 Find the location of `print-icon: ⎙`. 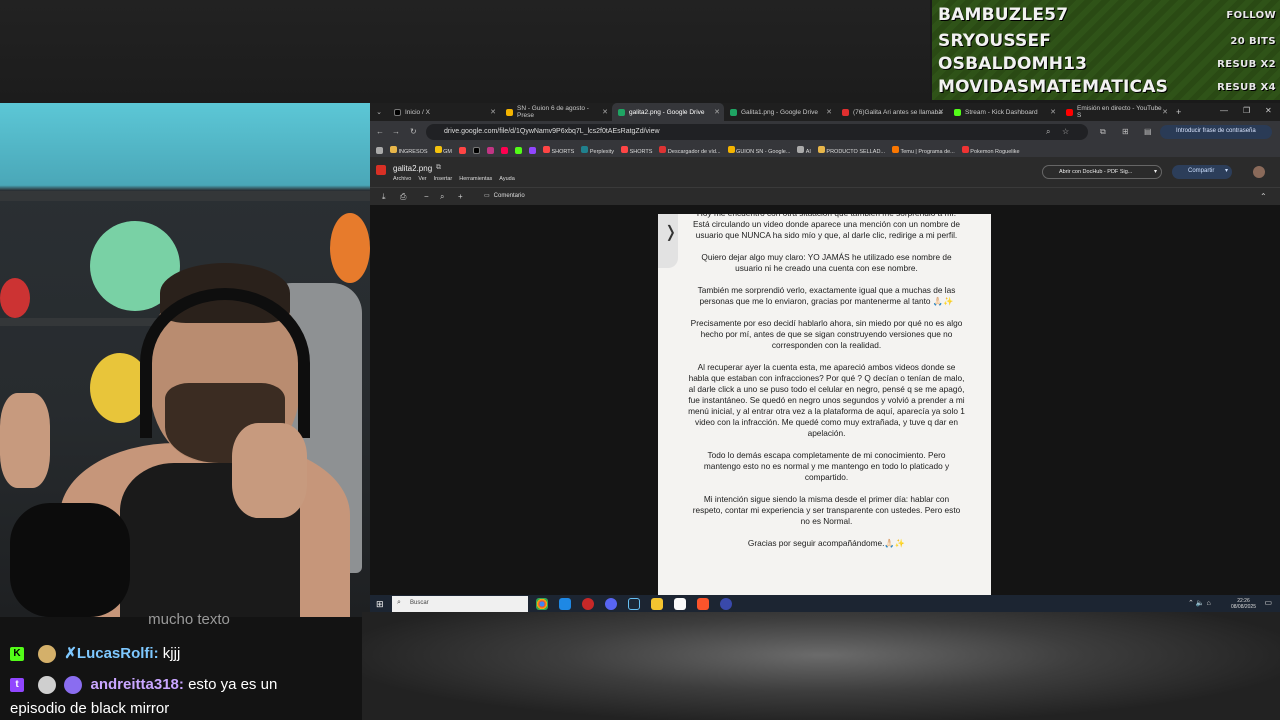

print-icon: ⎙ is located at coordinates (403, 197).